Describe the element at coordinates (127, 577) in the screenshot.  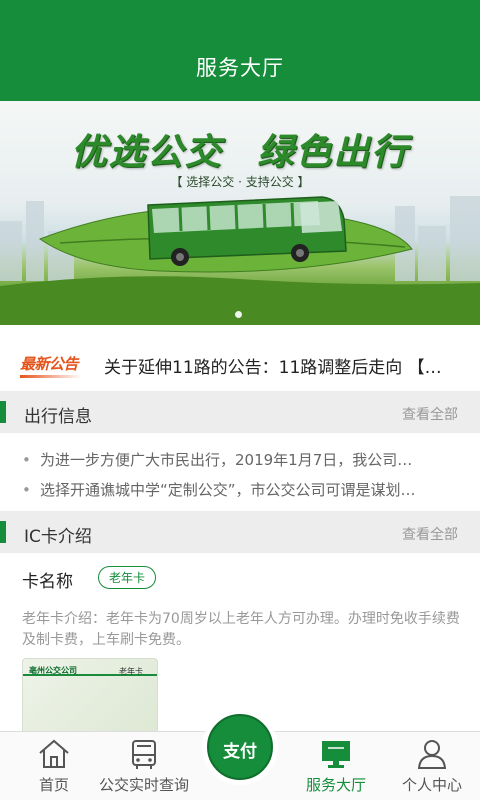
I see `card-type-tag: 老年卡` at that location.